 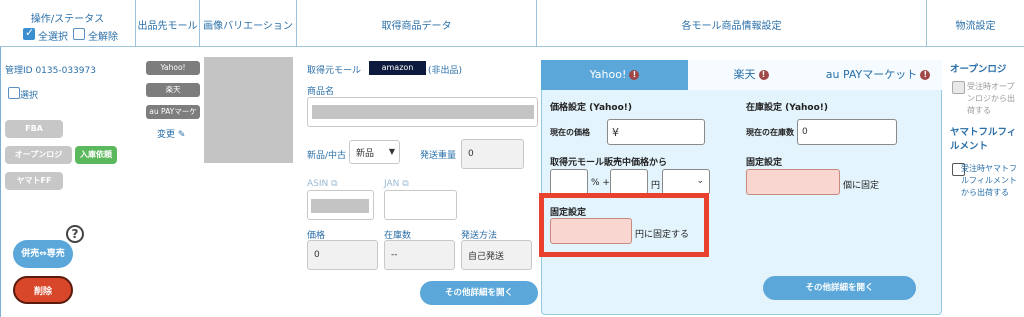 I want to click on header-logistics-cell: 物流設定, so click(x=975, y=23).